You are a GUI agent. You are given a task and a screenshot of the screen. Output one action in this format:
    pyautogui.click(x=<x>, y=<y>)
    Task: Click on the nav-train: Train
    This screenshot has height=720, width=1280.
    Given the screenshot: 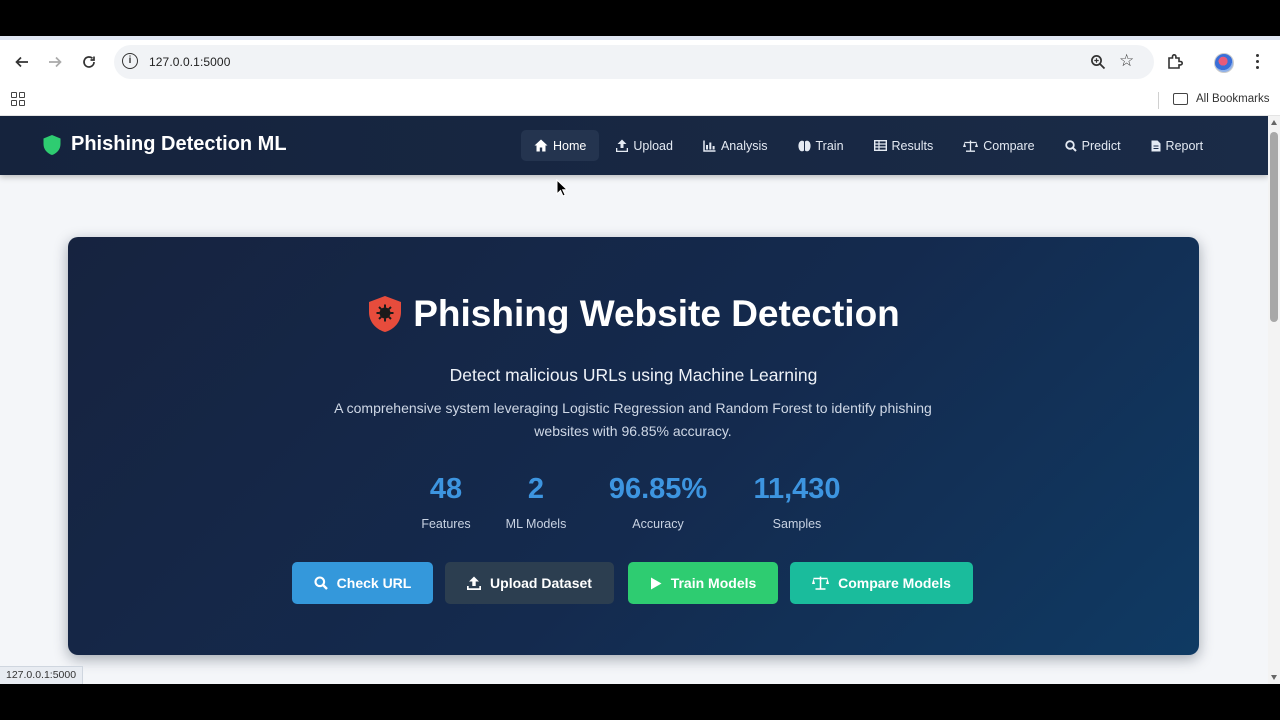 What is the action you would take?
    pyautogui.click(x=821, y=145)
    